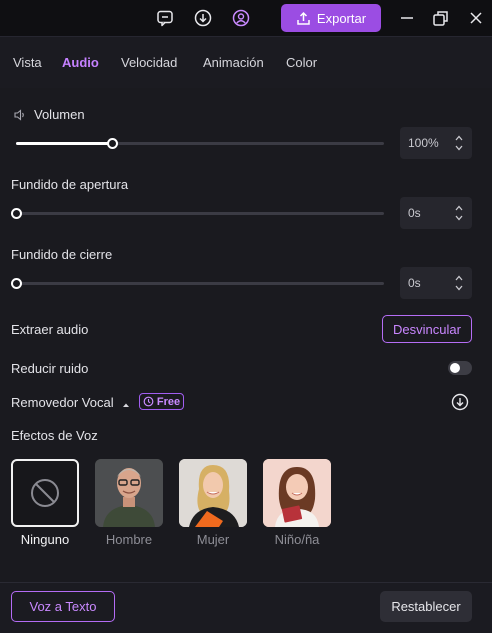 Image resolution: width=492 pixels, height=633 pixels. I want to click on unlink-button: Desvincular, so click(427, 329).